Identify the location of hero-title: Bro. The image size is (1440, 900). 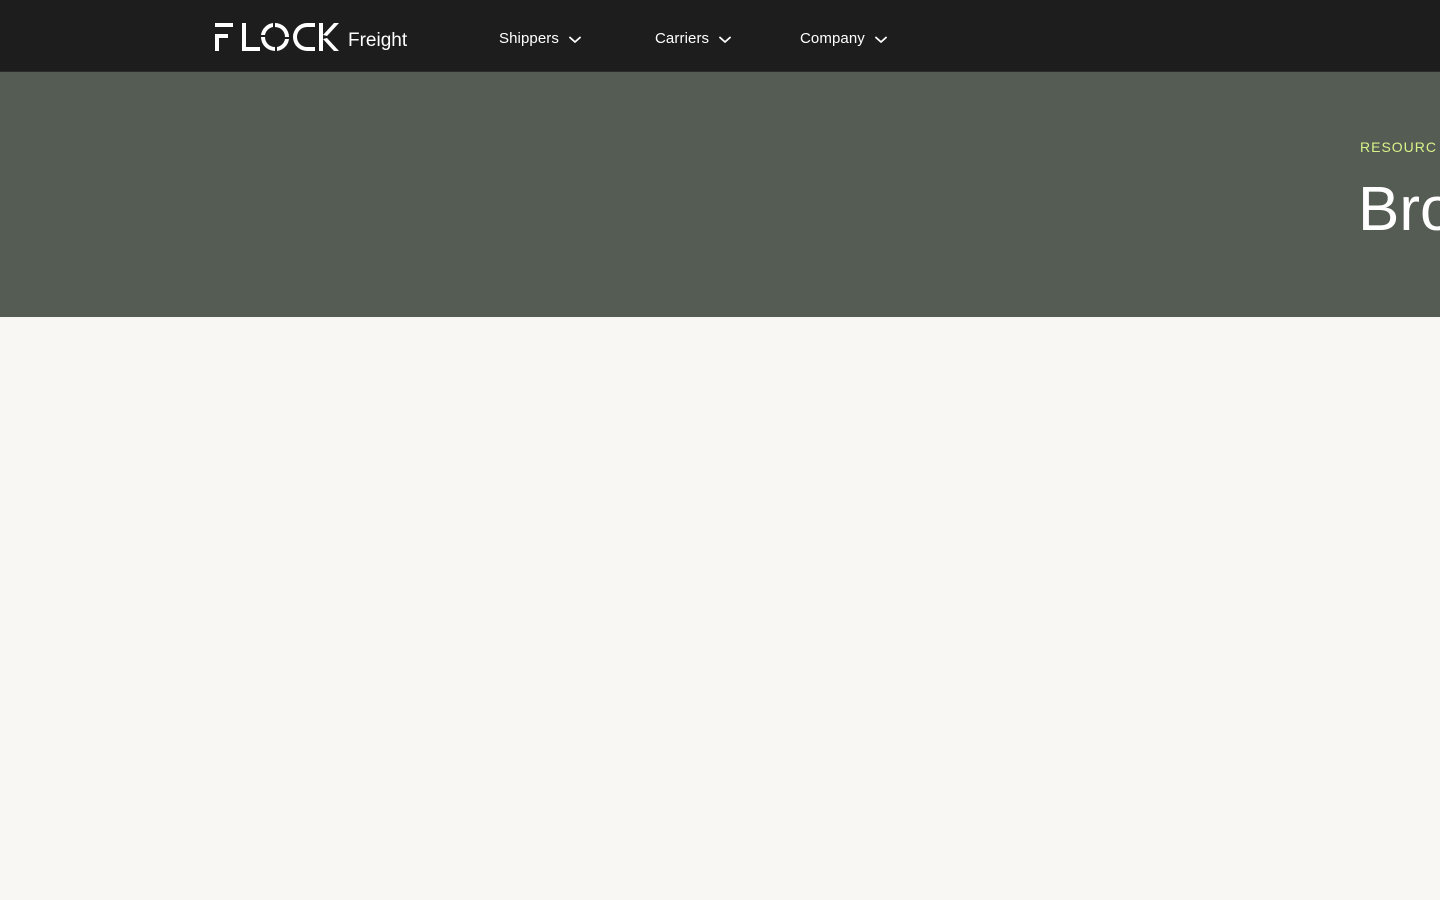
(1399, 209).